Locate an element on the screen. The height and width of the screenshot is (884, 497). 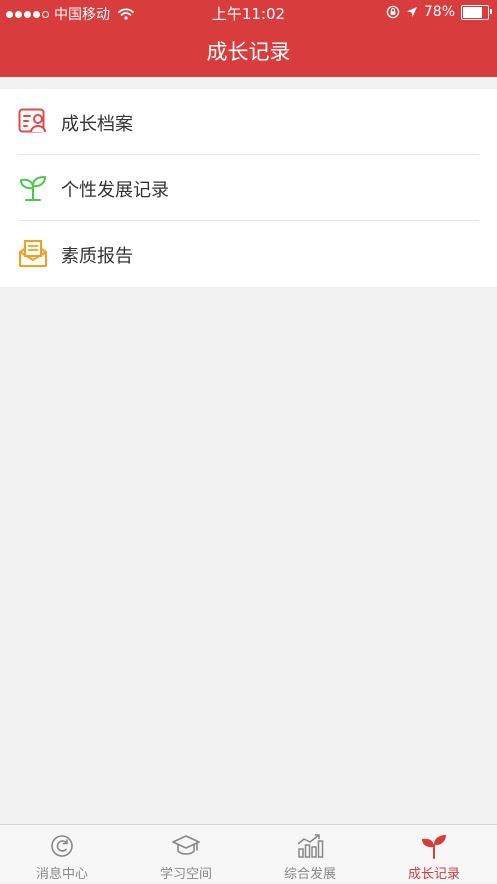
battery-icon is located at coordinates (476, 12).